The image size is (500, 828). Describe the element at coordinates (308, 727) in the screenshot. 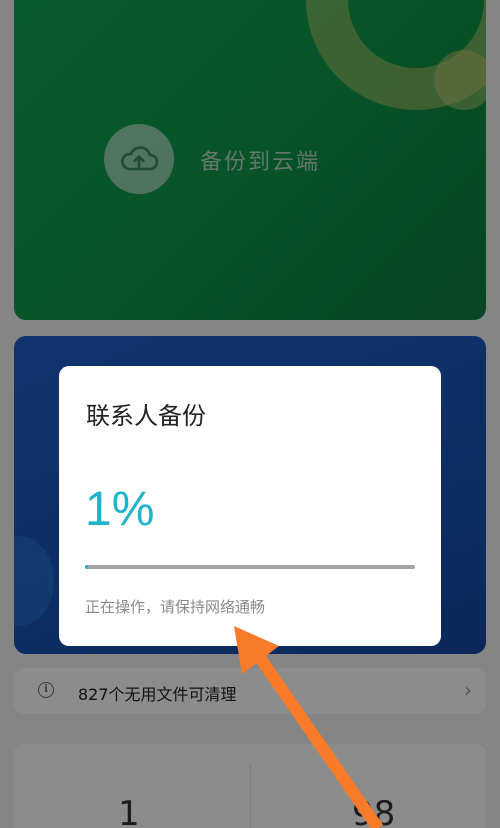

I see `annotation-arrow-icon` at that location.